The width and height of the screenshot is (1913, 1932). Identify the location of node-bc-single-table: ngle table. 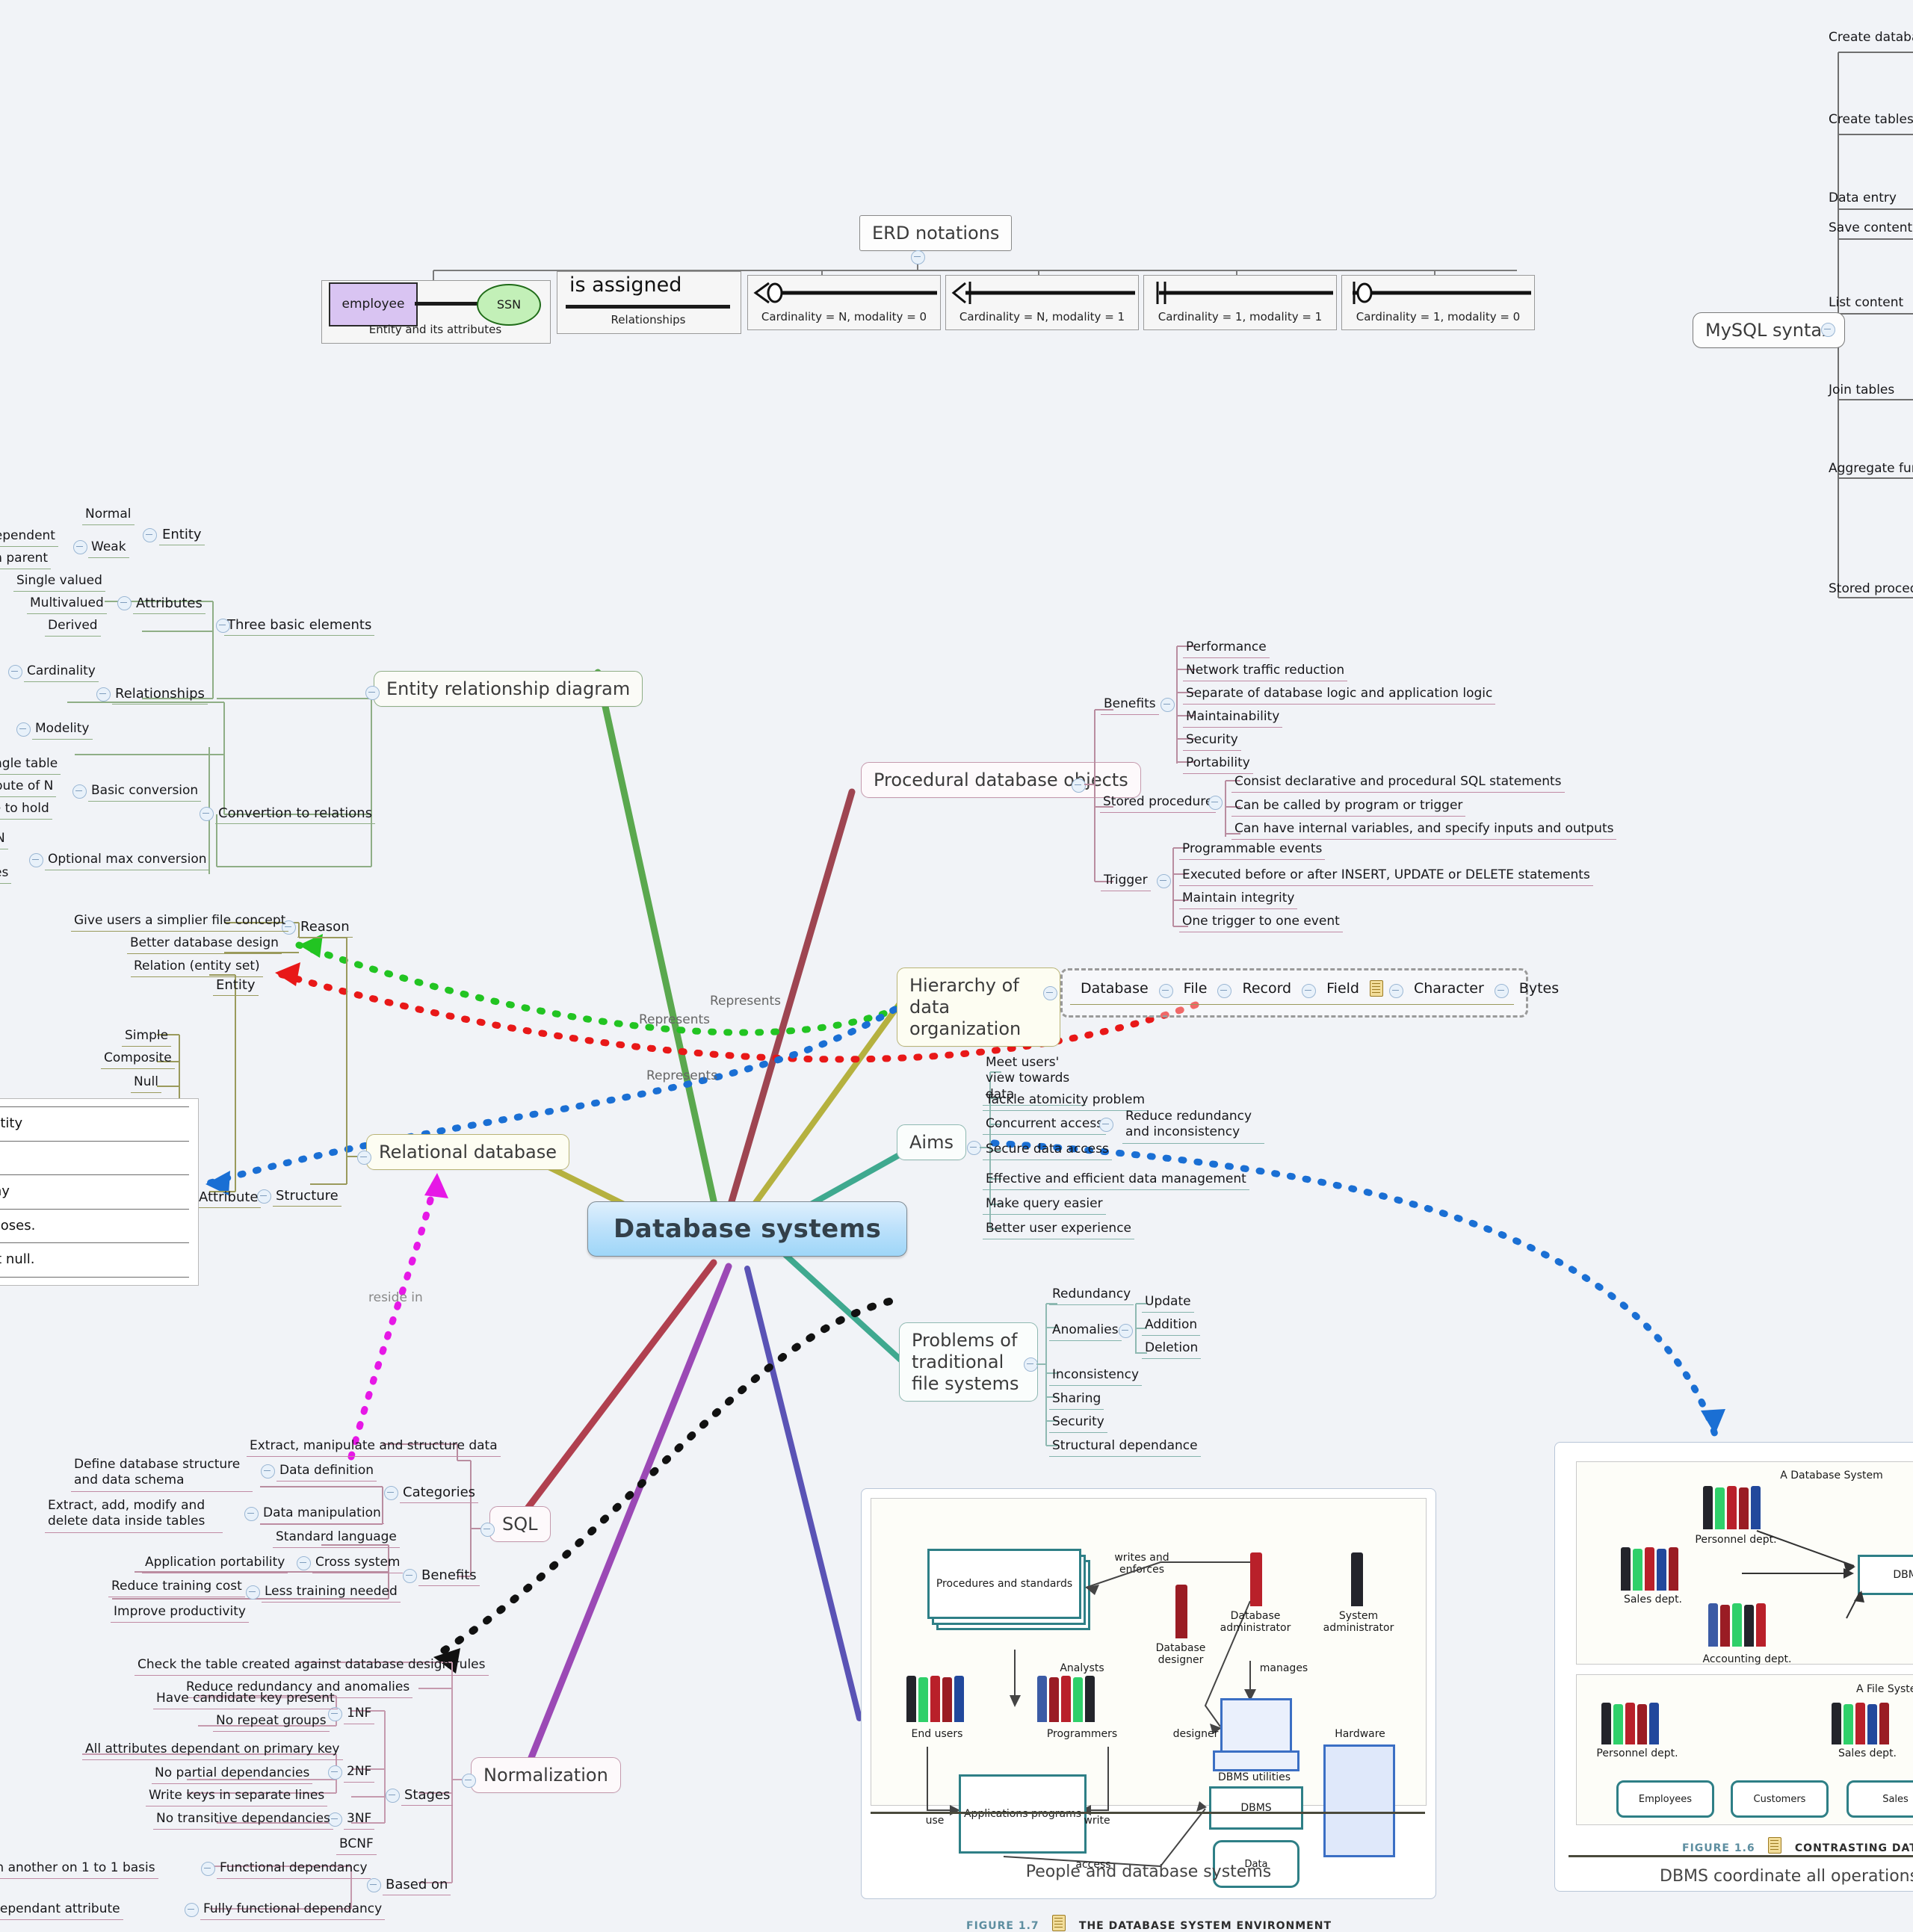
(31, 765).